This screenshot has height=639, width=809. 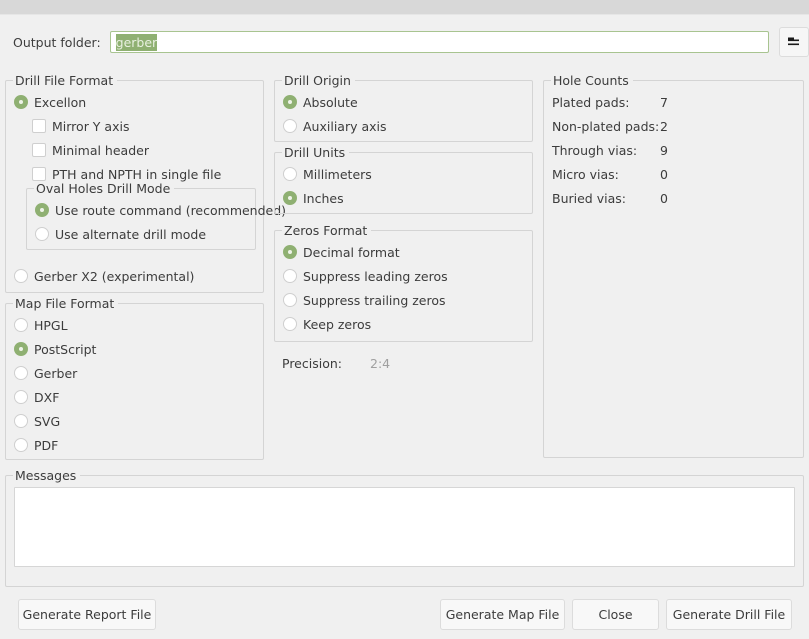 I want to click on oval-holes-legend: Oval Holes Drill Mode, so click(x=104, y=188).